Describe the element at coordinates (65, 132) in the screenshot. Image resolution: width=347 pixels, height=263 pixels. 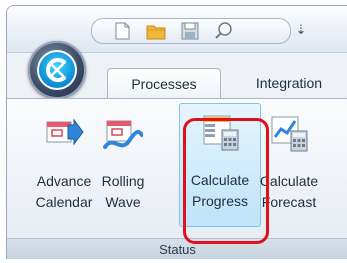
I see `advance-calendar-icon` at that location.